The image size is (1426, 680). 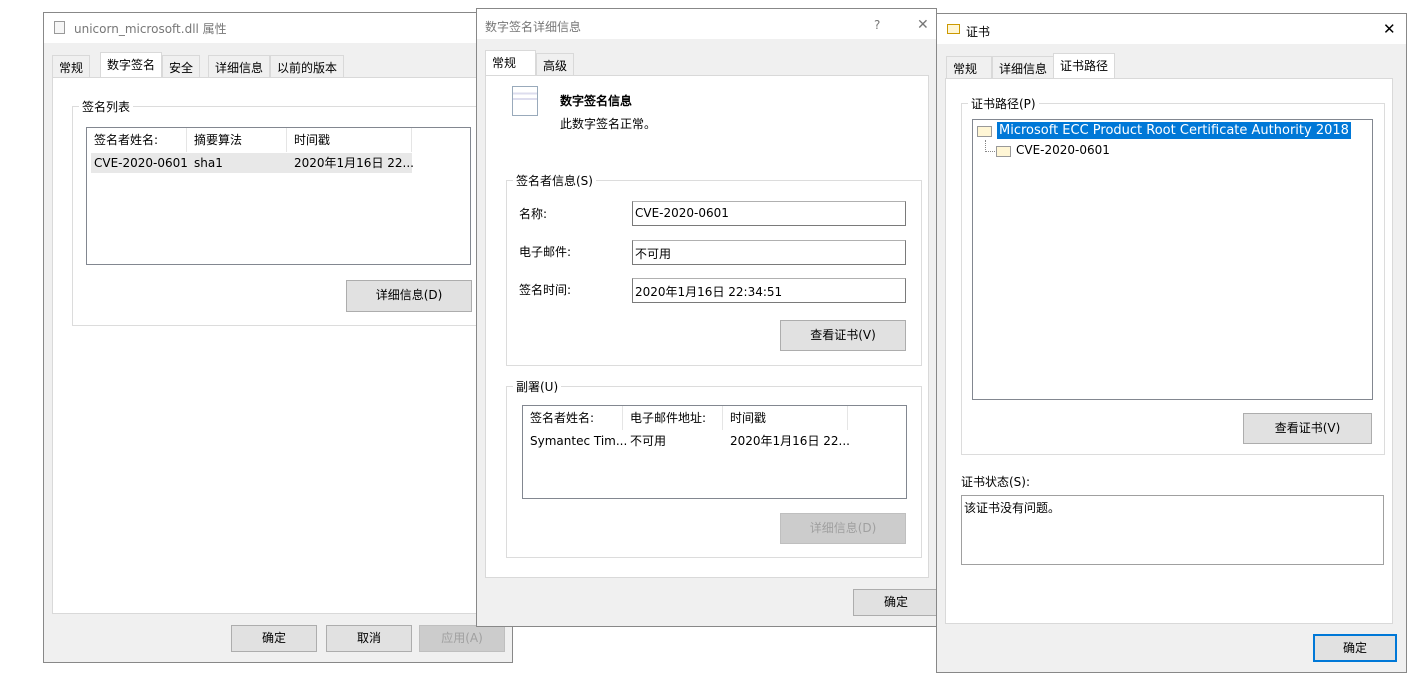 What do you see at coordinates (1063, 150) in the screenshot?
I see `tree-item-label: CVE-2020-0601` at bounding box center [1063, 150].